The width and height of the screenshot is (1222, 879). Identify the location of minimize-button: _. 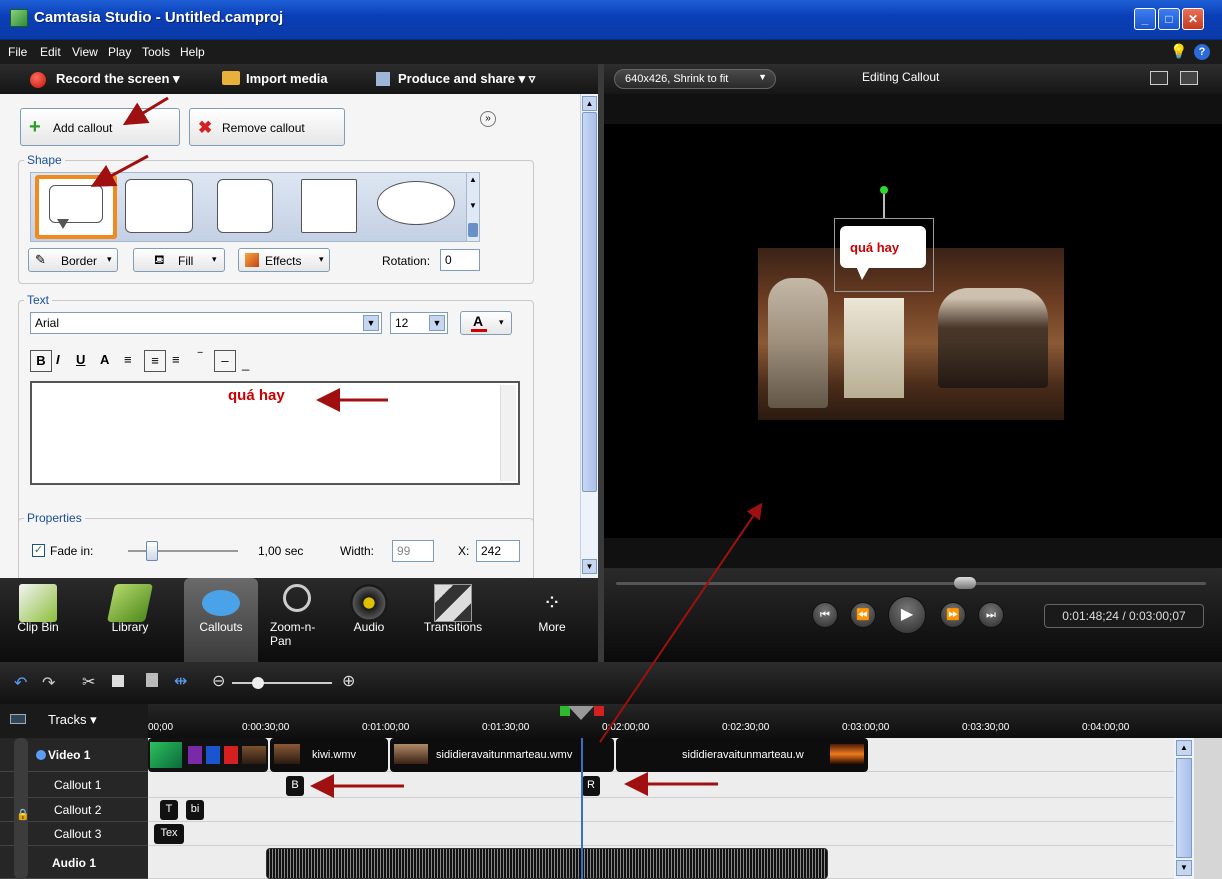
(1145, 19).